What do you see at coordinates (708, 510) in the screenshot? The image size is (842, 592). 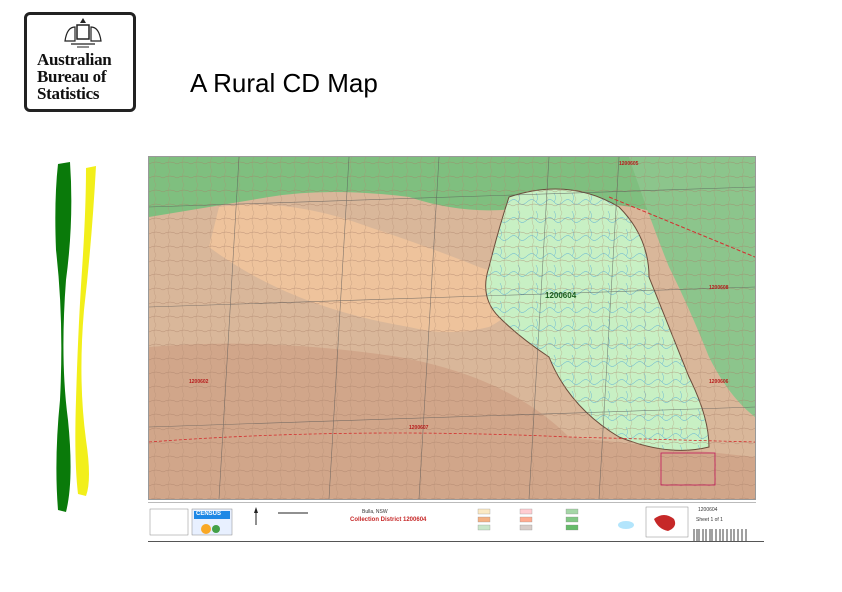 I see `legend-cd-code: 1200604` at bounding box center [708, 510].